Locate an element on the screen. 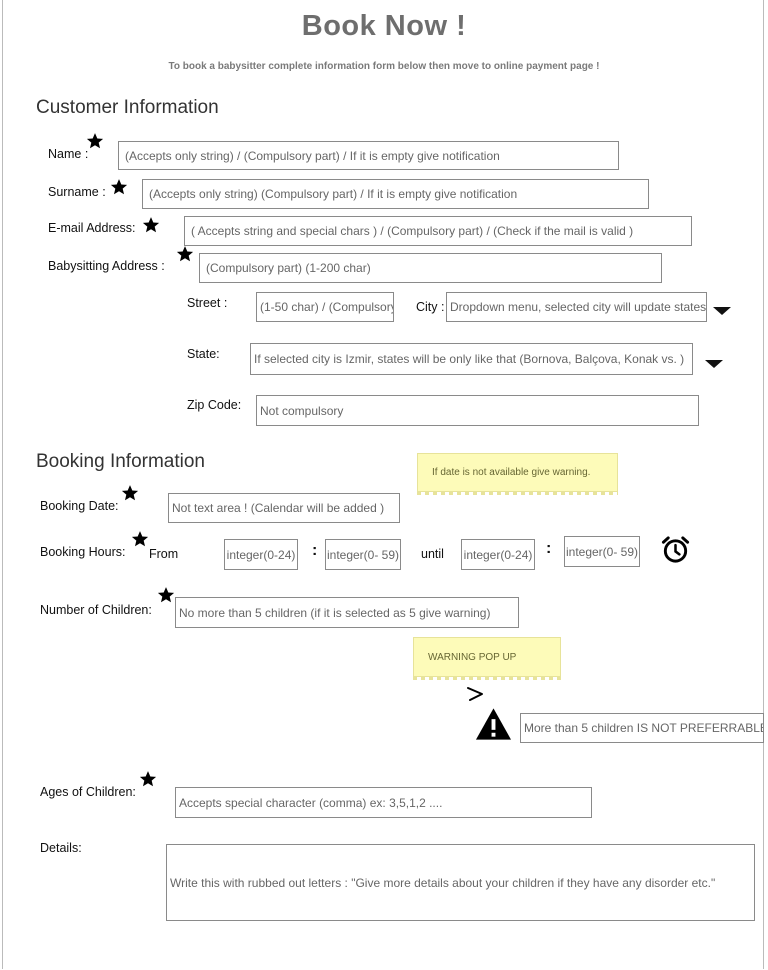 Image resolution: width=768 pixels, height=970 pixels. email-label: E-mail Address: is located at coordinates (92, 228).